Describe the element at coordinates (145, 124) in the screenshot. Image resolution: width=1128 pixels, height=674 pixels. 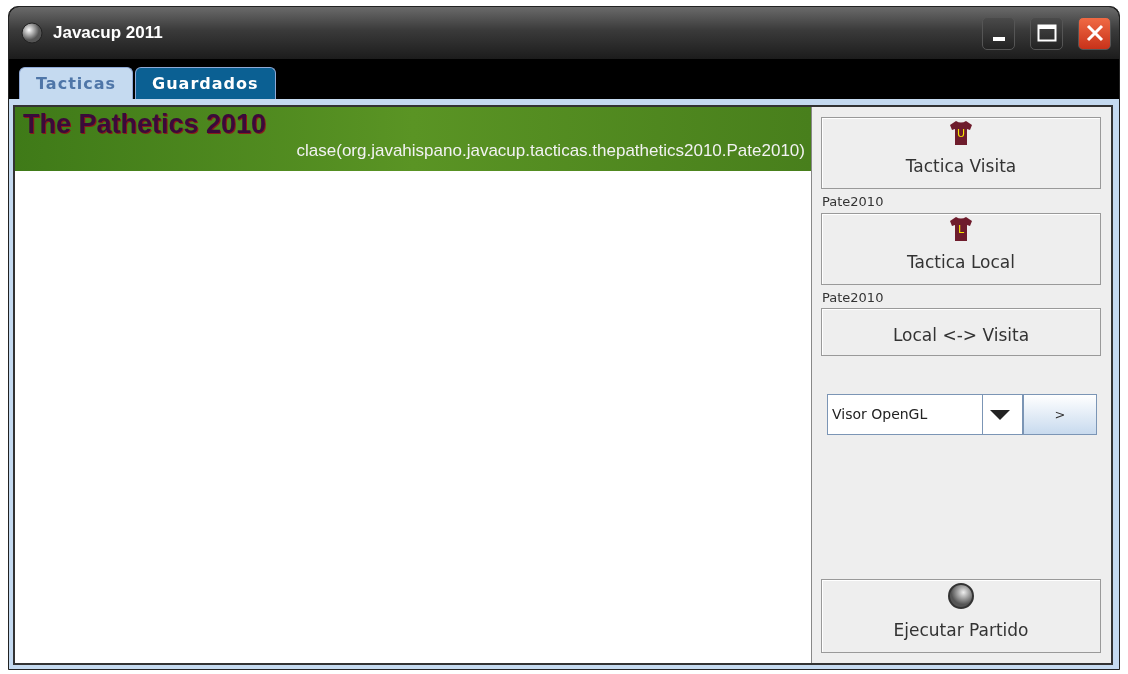
I see `tactic-name: The Pathetics 2010` at that location.